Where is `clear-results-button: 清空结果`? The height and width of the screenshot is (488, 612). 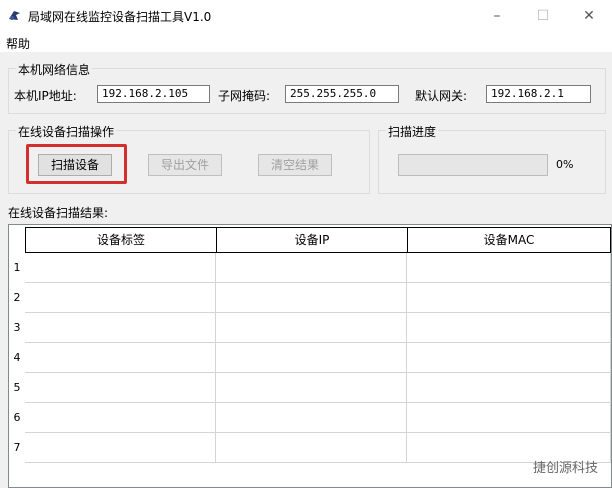 clear-results-button: 清空结果 is located at coordinates (295, 165).